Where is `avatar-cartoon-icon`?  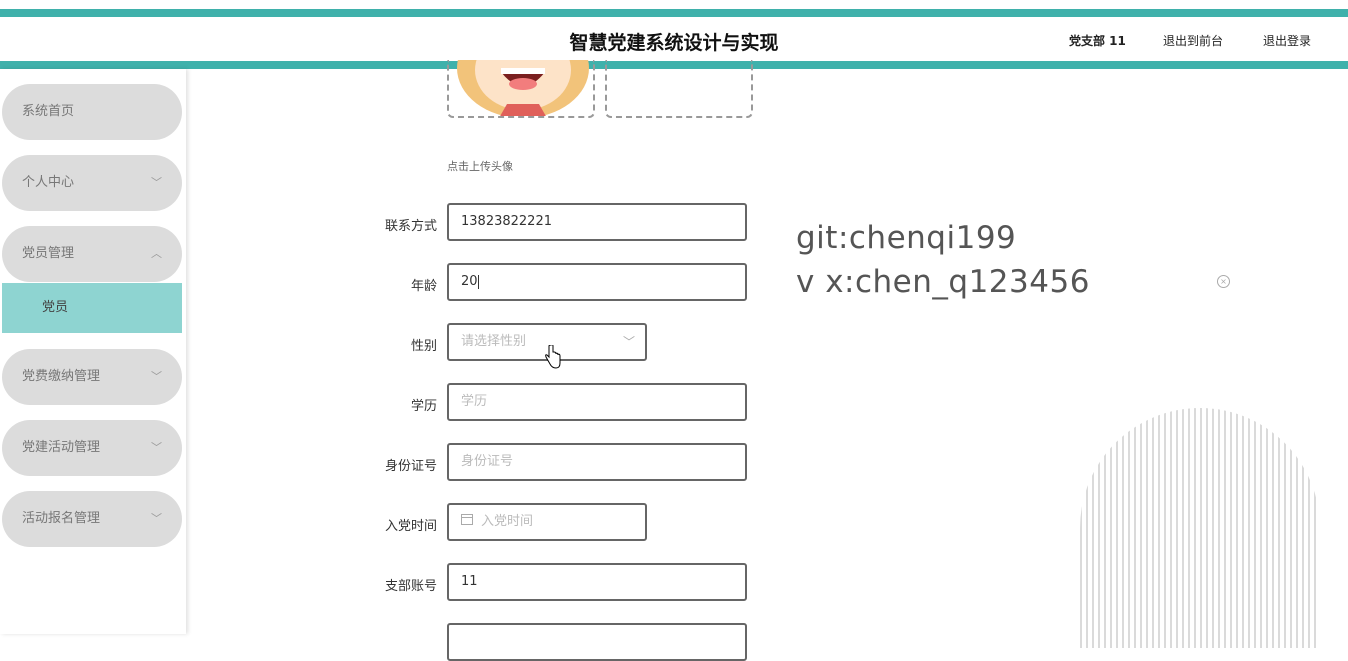 avatar-cartoon-icon is located at coordinates (523, 88).